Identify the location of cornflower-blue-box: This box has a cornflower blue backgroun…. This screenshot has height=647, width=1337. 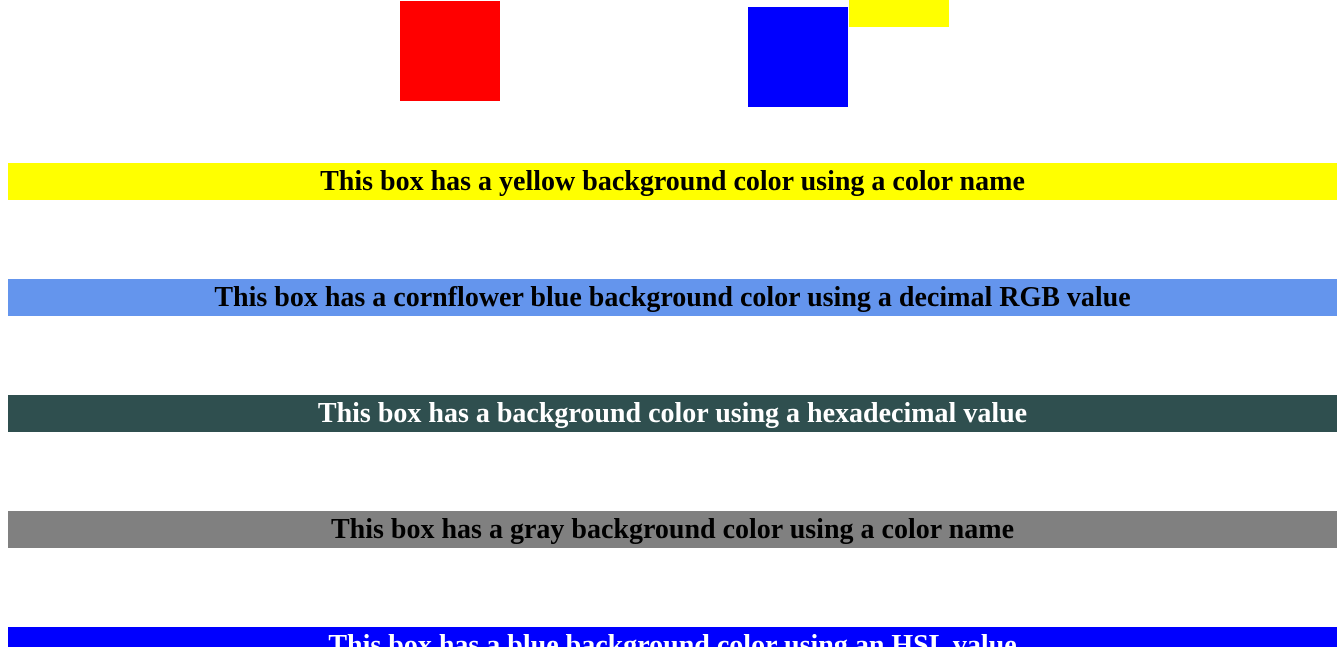
(672, 297).